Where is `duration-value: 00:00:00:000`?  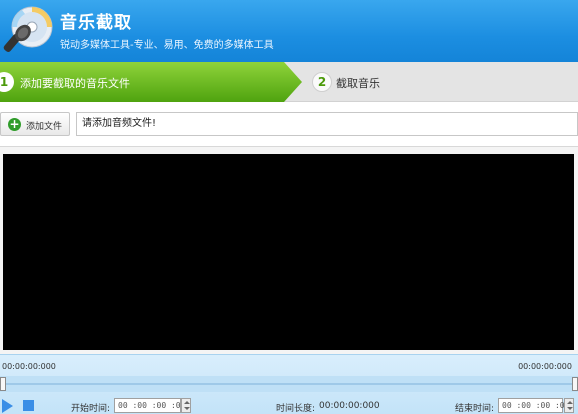 duration-value: 00:00:00:000 is located at coordinates (349, 406).